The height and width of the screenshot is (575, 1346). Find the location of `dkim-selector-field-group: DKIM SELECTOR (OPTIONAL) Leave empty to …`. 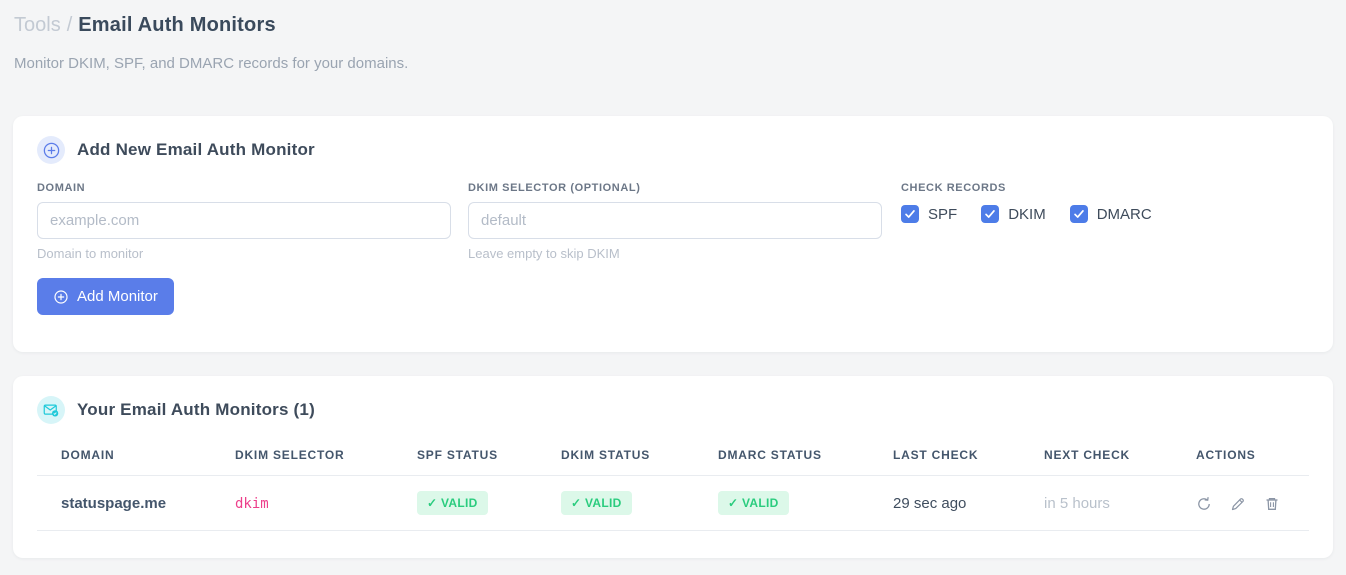

dkim-selector-field-group: DKIM SELECTOR (OPTIONAL) Leave empty to … is located at coordinates (675, 221).